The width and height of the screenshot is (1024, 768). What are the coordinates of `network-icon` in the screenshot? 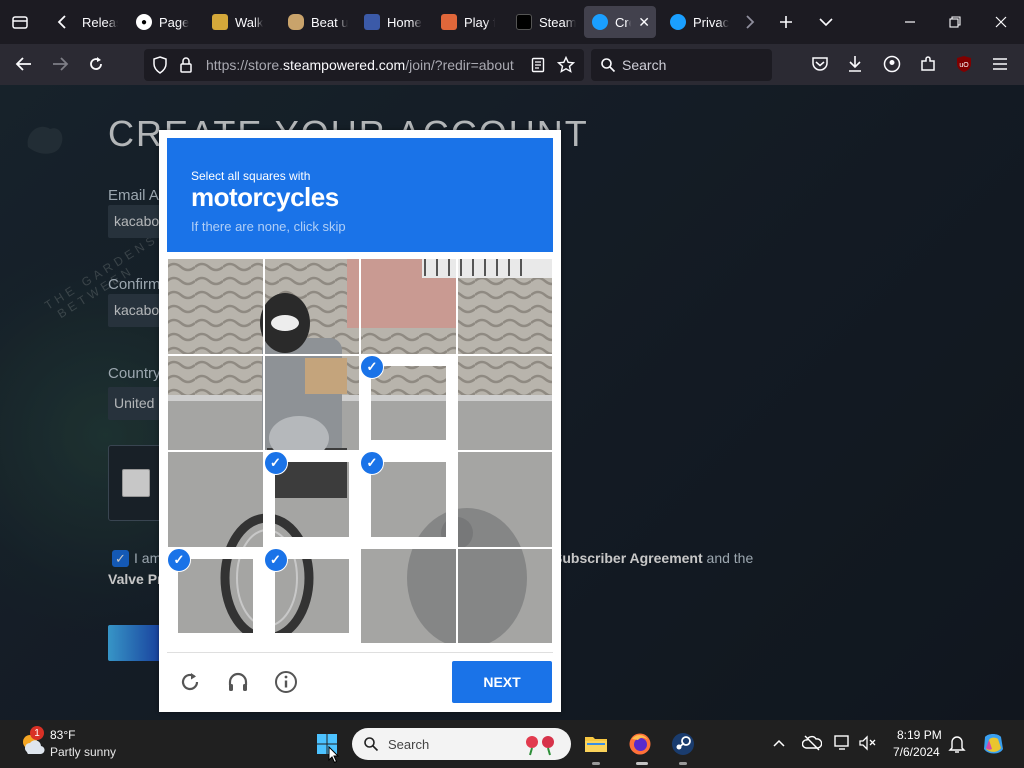 It's located at (844, 743).